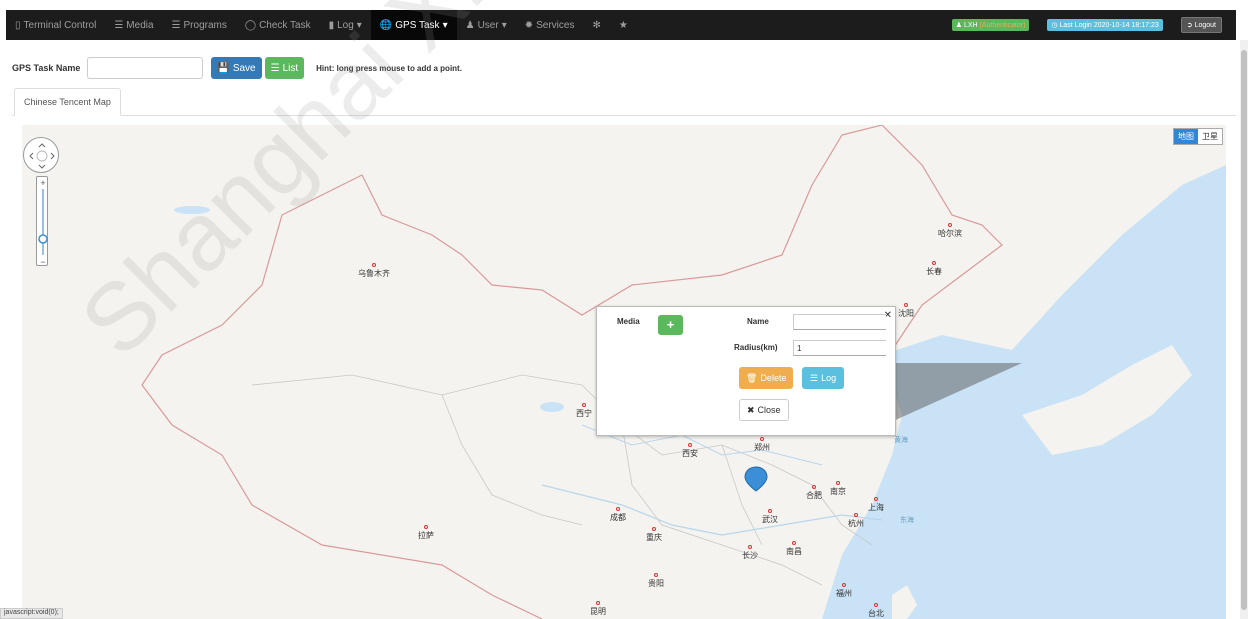 Image resolution: width=1248 pixels, height=619 pixels. I want to click on status-bar: javascript:void(0);, so click(31, 613).